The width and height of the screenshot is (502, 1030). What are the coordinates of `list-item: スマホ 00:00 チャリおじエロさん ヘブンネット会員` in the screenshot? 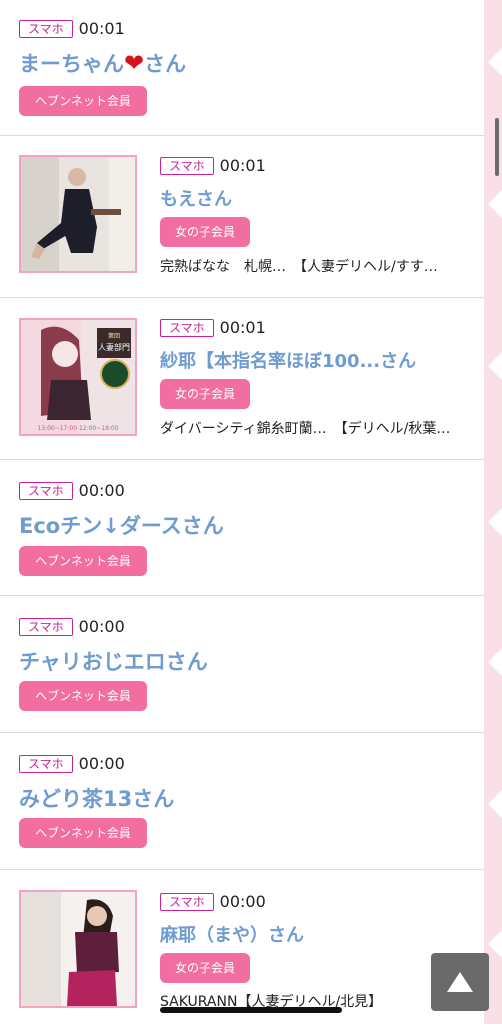 It's located at (242, 664).